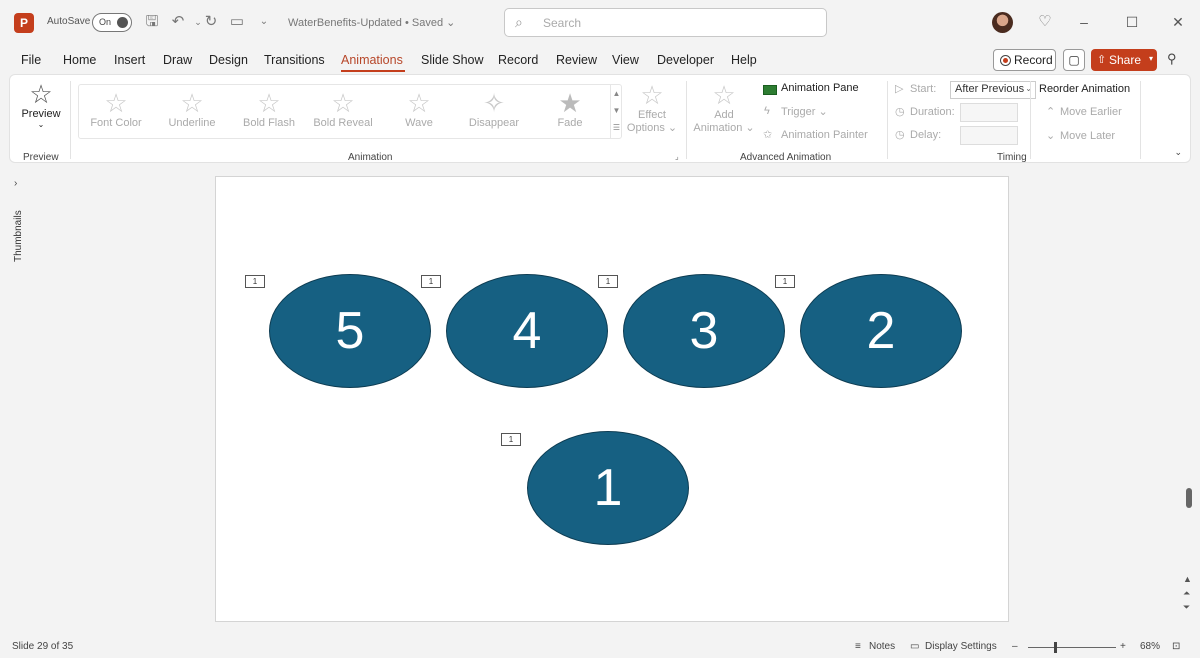 The width and height of the screenshot is (1200, 658). Describe the element at coordinates (820, 88) in the screenshot. I see `animation-pane-button: Animation Pane` at that location.